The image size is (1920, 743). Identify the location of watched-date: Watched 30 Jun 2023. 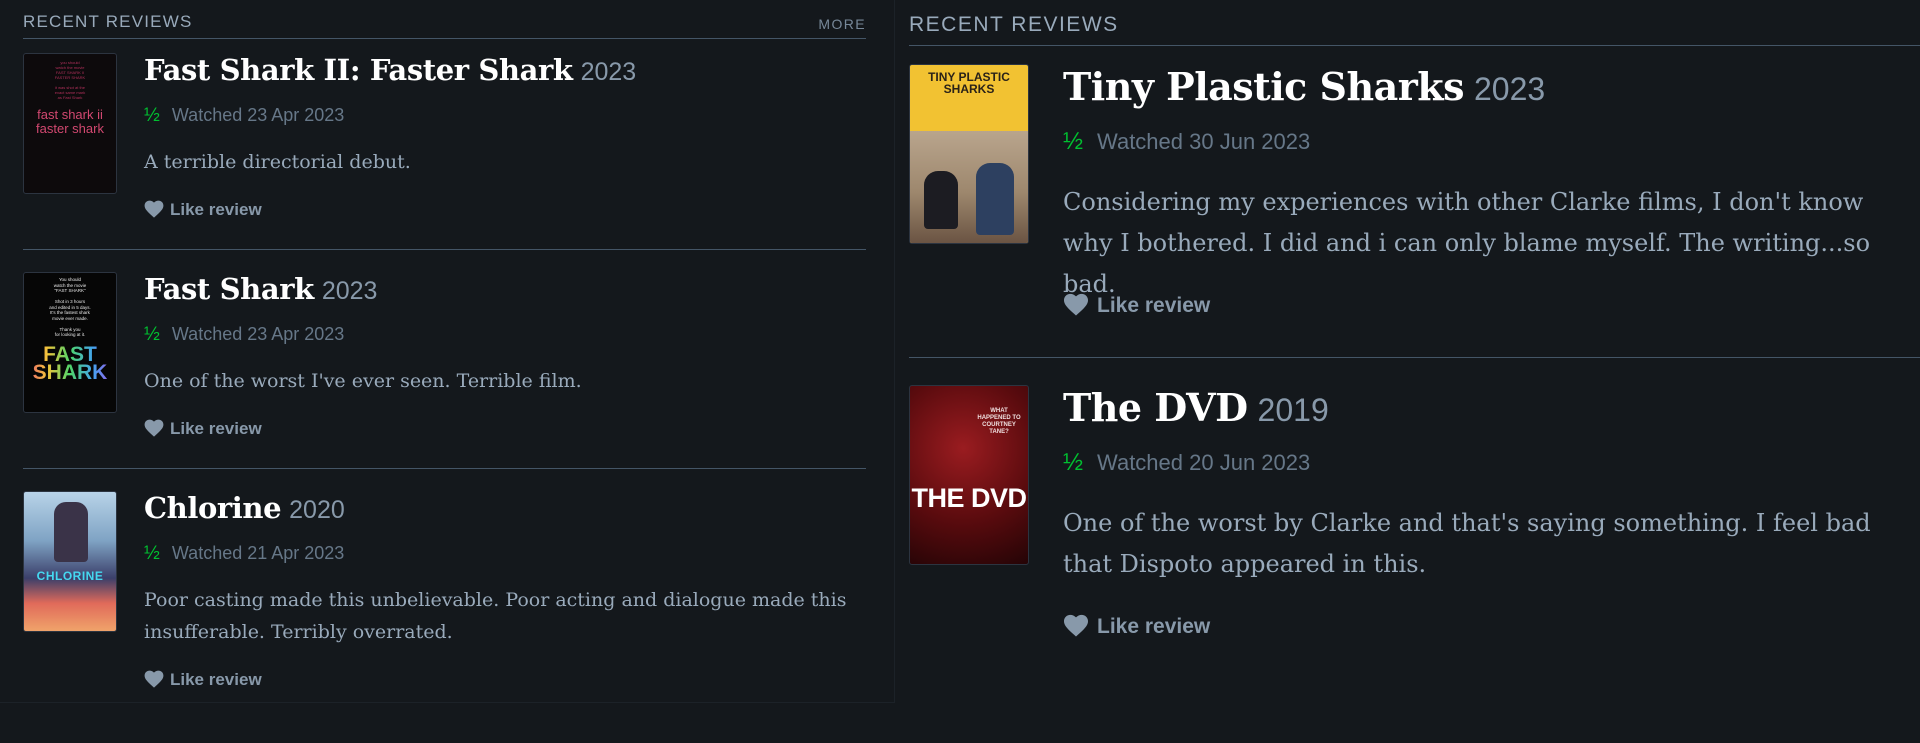
(1203, 141).